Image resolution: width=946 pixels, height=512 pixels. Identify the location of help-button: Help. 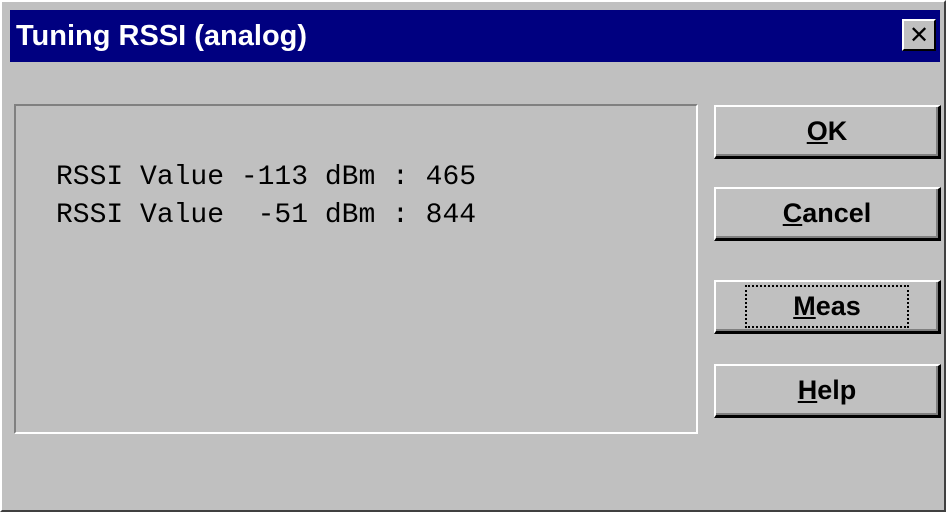
(827, 391).